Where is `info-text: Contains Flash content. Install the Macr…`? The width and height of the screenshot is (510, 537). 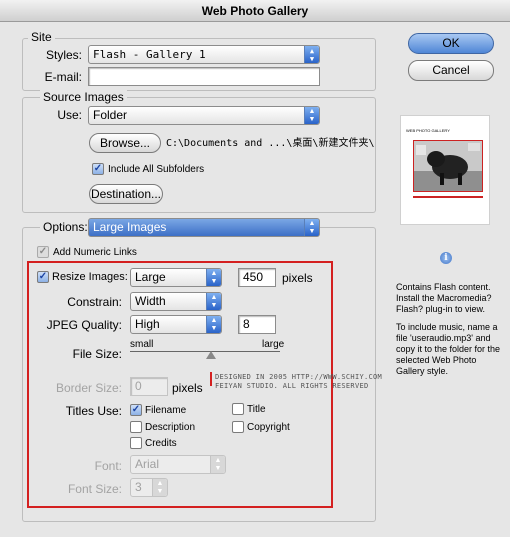 info-text: Contains Flash content. Install the Macr… is located at coordinates (451, 329).